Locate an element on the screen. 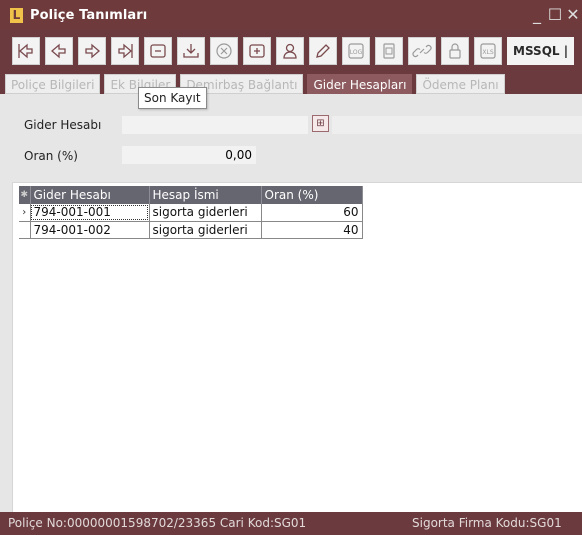  row-indicator is located at coordinates (25, 230).